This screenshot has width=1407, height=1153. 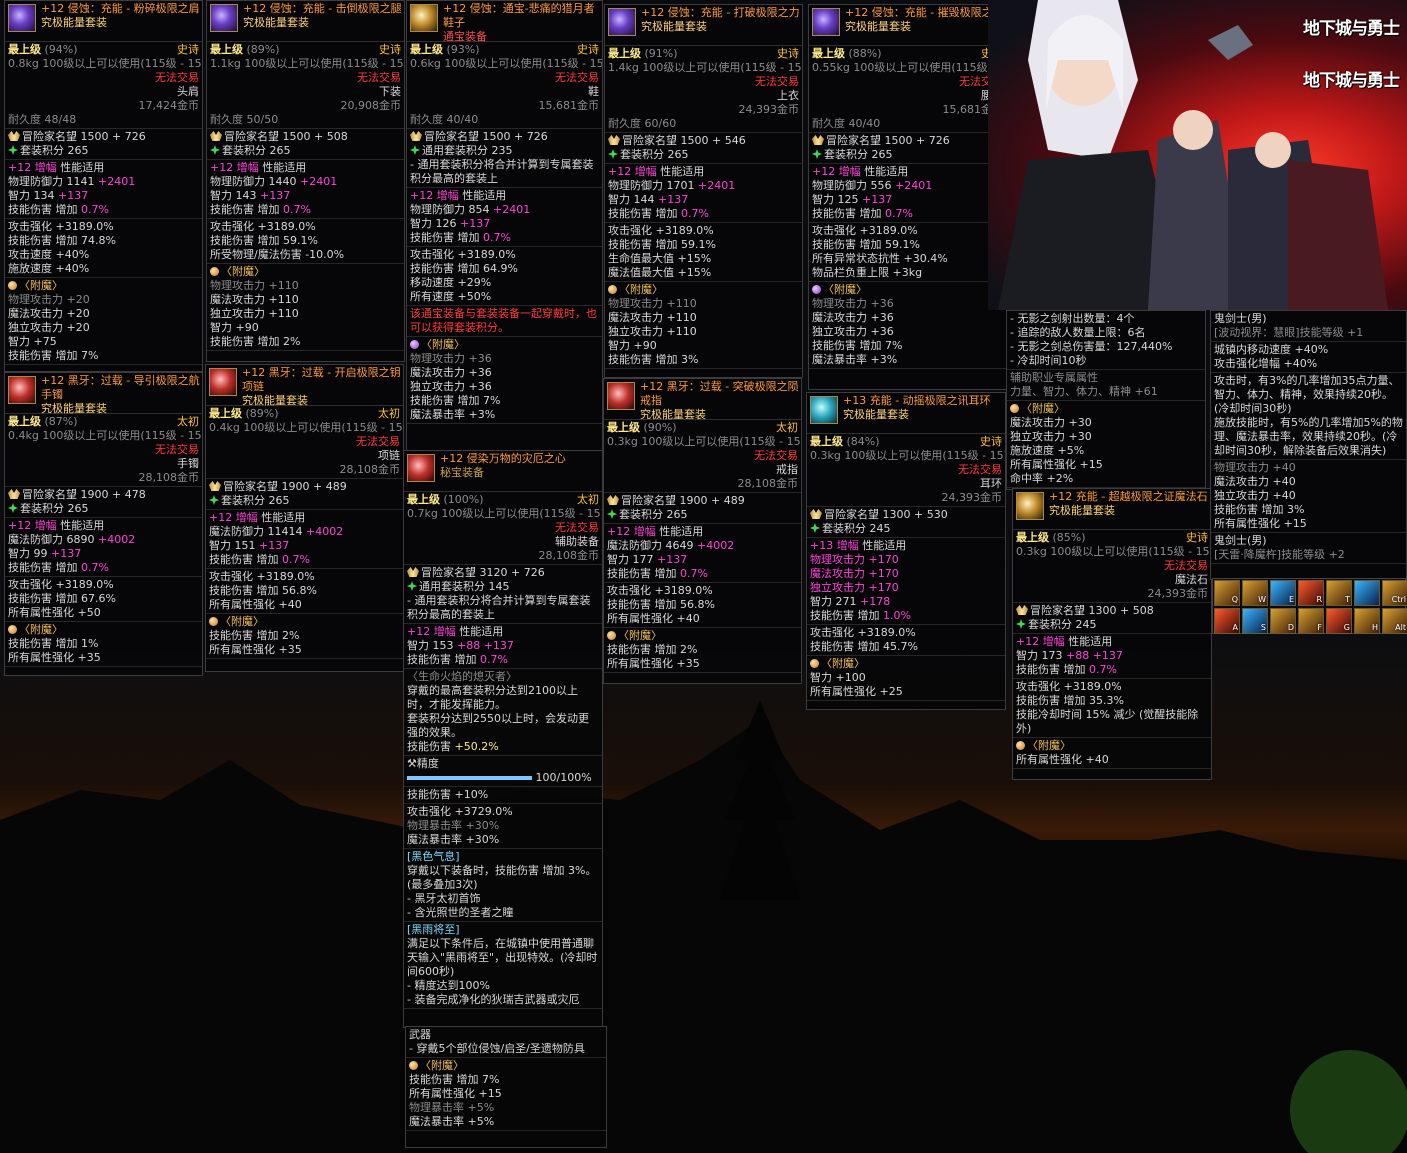 I want to click on option-line: 穿戴的最高套装积分达到2100以上时，才能发挥能力。, so click(x=492, y=697).